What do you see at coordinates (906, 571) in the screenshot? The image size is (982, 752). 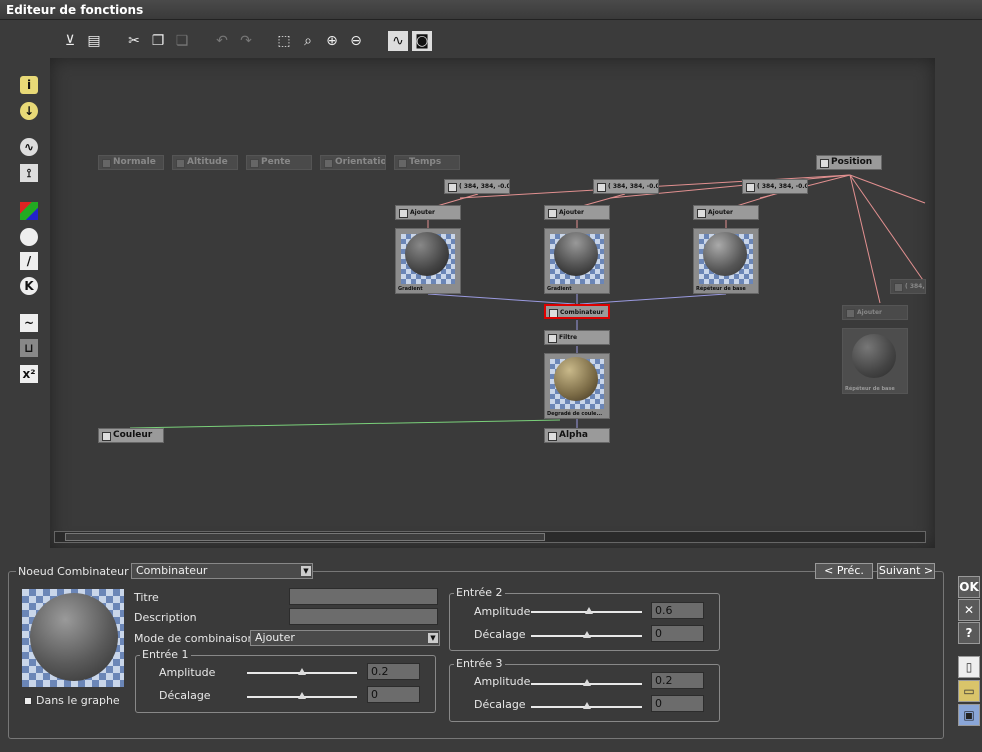 I see `next-button: Suivant >` at bounding box center [906, 571].